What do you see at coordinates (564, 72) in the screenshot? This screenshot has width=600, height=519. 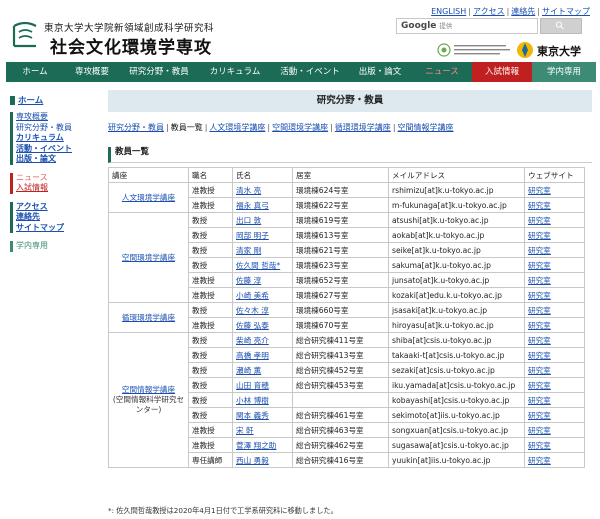 I see `nav-internal: 学内専用` at bounding box center [564, 72].